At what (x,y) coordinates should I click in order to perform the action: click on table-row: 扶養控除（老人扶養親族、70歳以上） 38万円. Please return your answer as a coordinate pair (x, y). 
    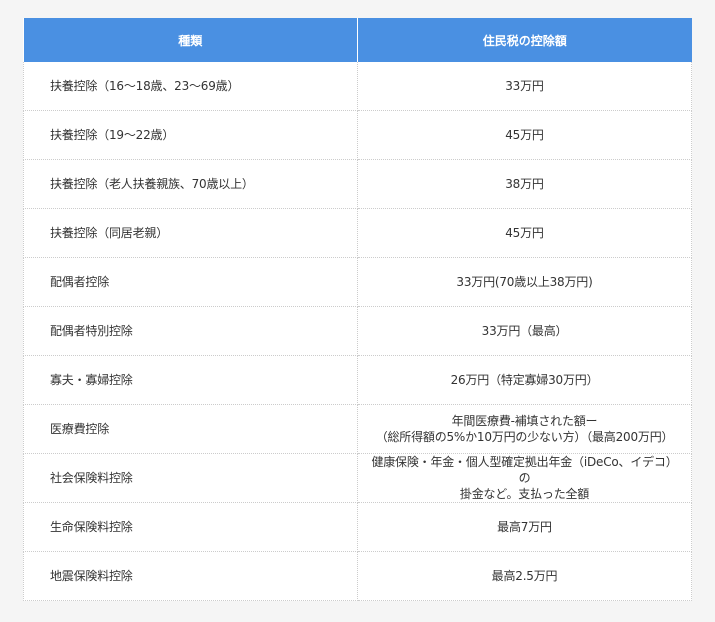
    Looking at the image, I should click on (357, 184).